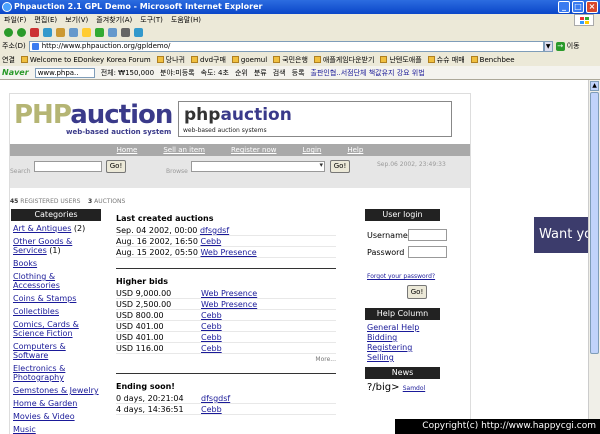  I want to click on close-button: ×, so click(592, 7).